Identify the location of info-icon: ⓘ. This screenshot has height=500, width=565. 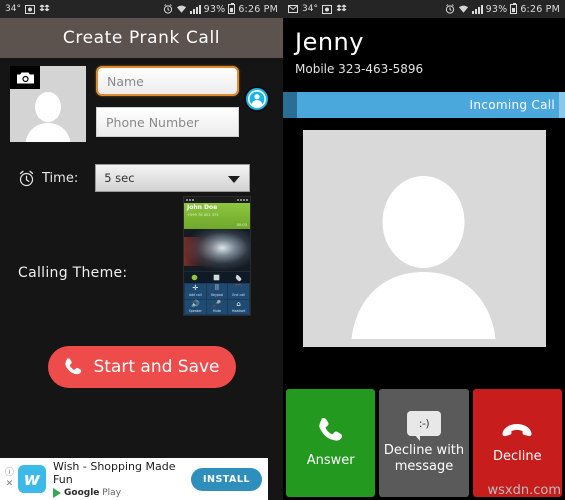
(9, 473).